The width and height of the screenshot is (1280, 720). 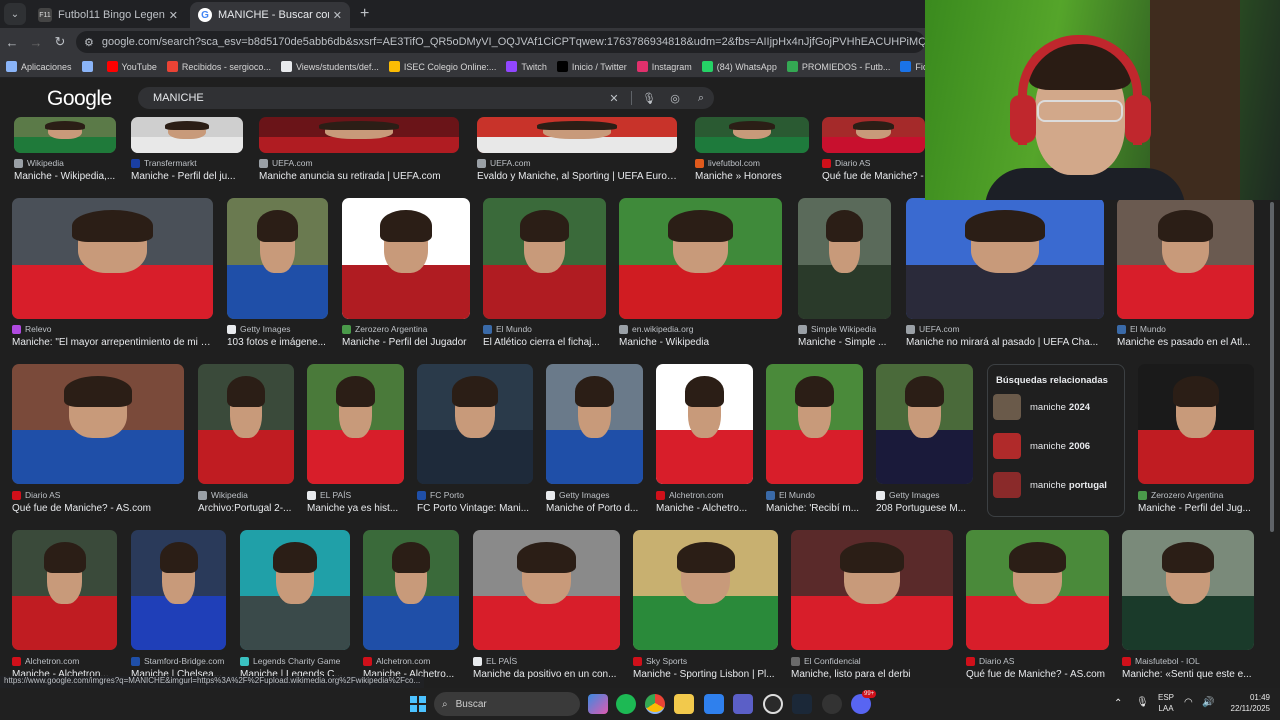 I want to click on result-source: Diario AS, so click(x=98, y=495).